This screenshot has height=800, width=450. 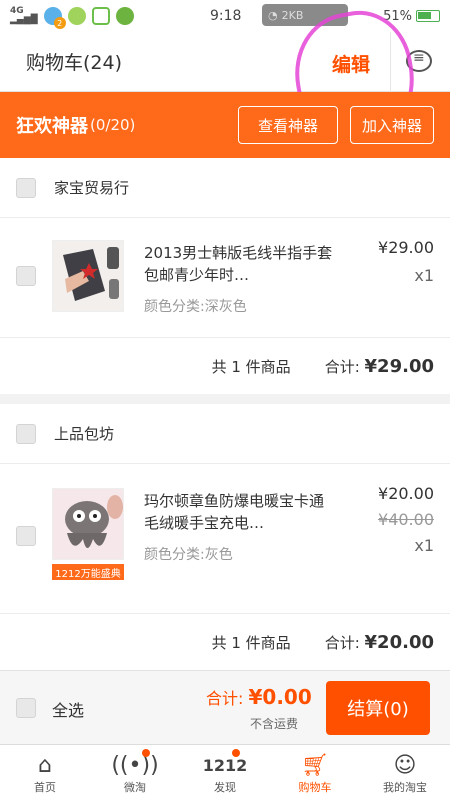 What do you see at coordinates (399, 366) in the screenshot?
I see `shop-total-value: ¥29.00` at bounding box center [399, 366].